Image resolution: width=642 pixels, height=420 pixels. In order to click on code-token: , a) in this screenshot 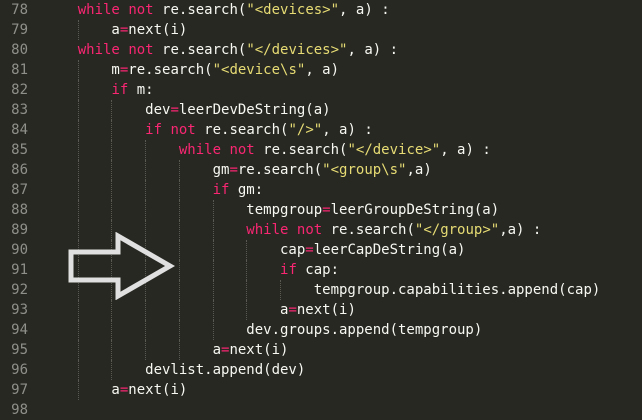, I will do `click(322, 70)`.